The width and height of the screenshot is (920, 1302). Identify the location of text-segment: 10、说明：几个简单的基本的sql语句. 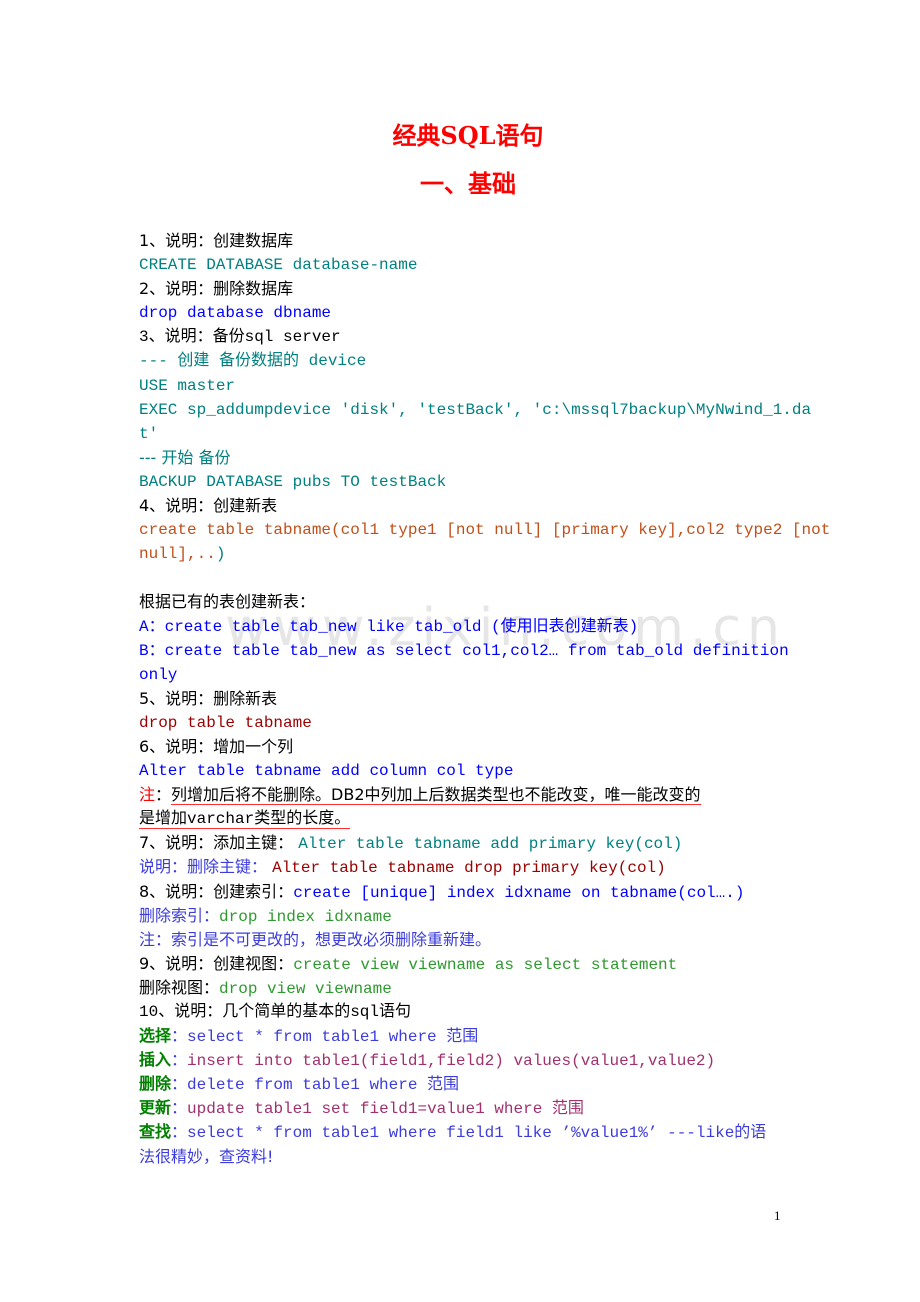
(275, 1012).